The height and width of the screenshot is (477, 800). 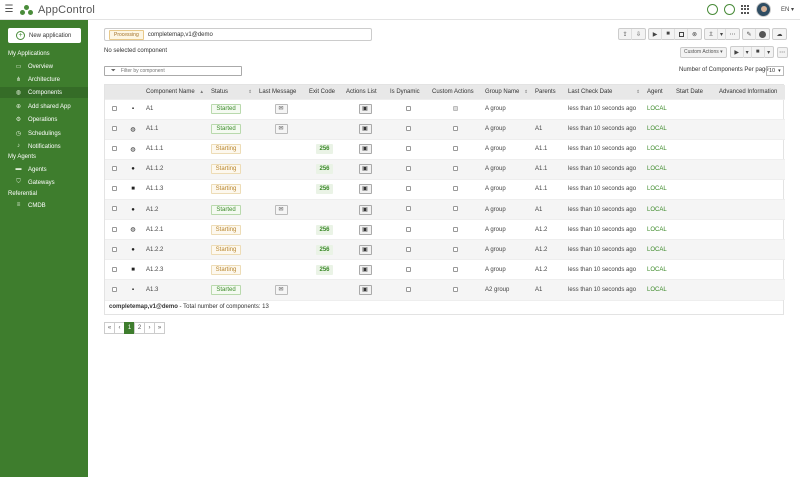 What do you see at coordinates (775, 71) in the screenshot?
I see `per-page-select: 10 ▾` at bounding box center [775, 71].